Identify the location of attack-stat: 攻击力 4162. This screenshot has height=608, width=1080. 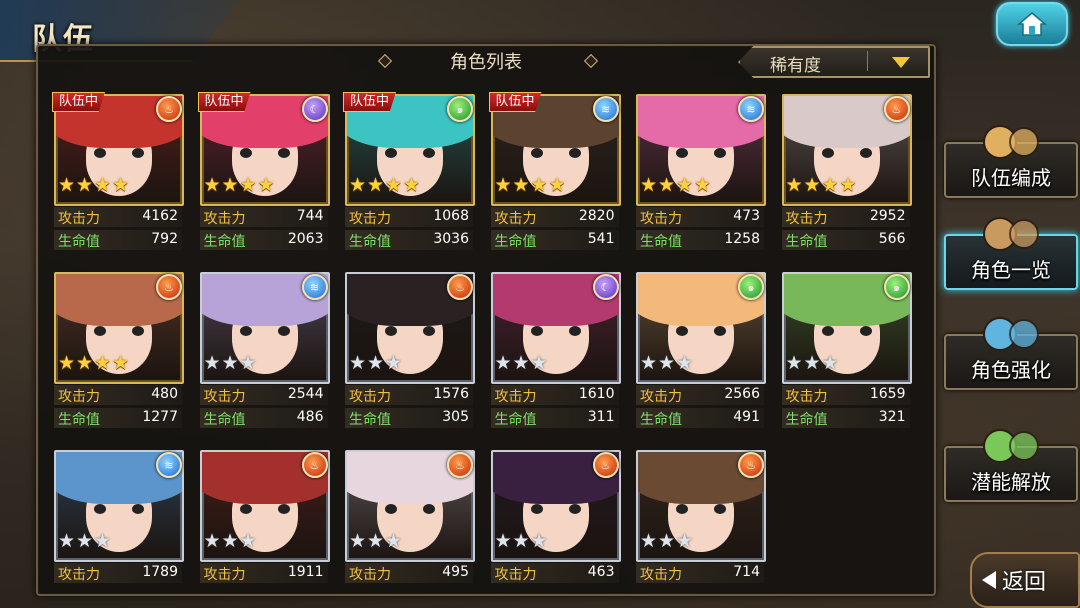
(118, 217).